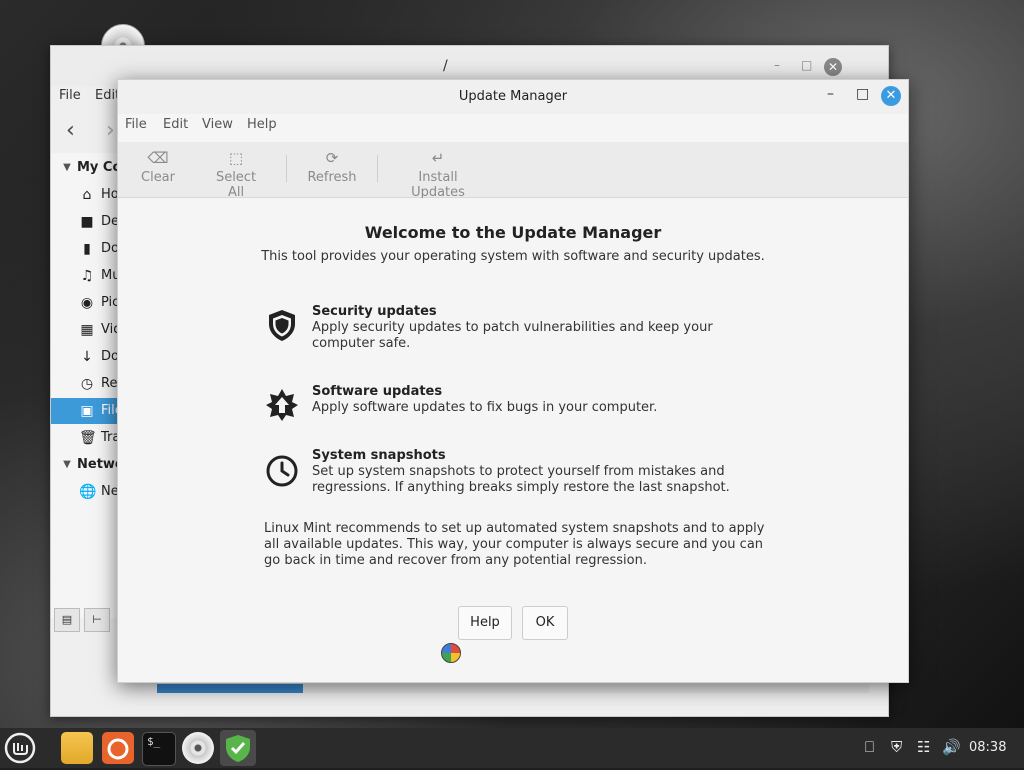 The height and width of the screenshot is (770, 1024). Describe the element at coordinates (951, 747) in the screenshot. I see `volume-icon: 🔊` at that location.